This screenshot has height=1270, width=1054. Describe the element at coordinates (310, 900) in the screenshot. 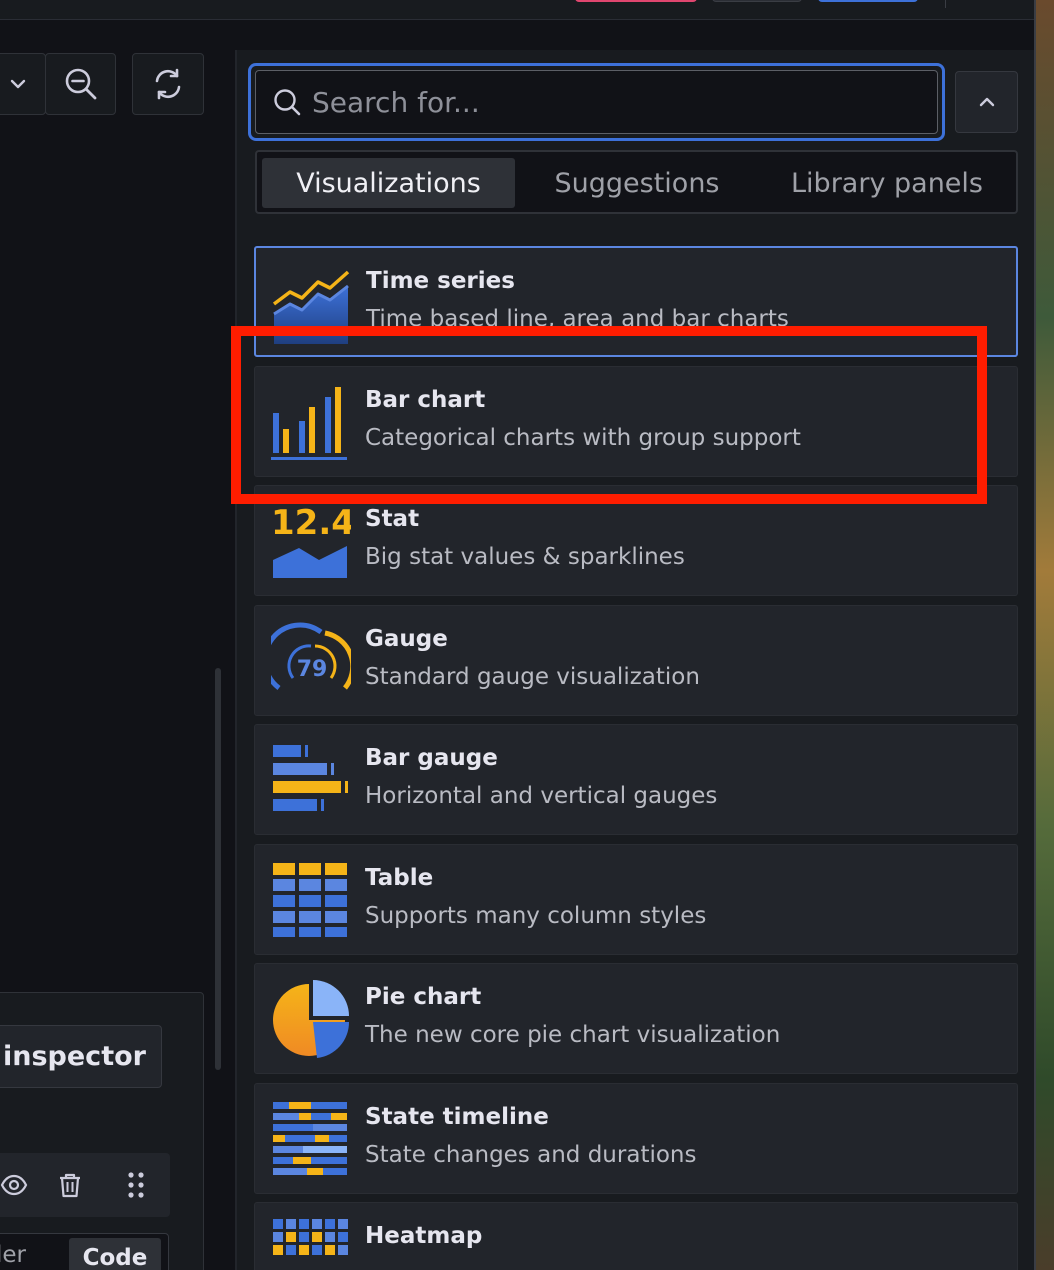

I see `table-icon` at that location.